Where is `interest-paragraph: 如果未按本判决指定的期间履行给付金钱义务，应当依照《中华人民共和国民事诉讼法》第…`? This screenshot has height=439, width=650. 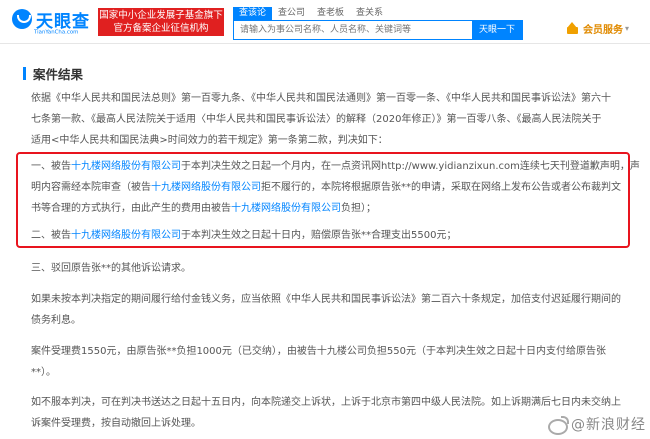
interest-paragraph: 如果未按本判决指定的期间履行给付金钱义务，应当依照《中华人民共和国民事诉讼法》第… is located at coordinates (331, 310).